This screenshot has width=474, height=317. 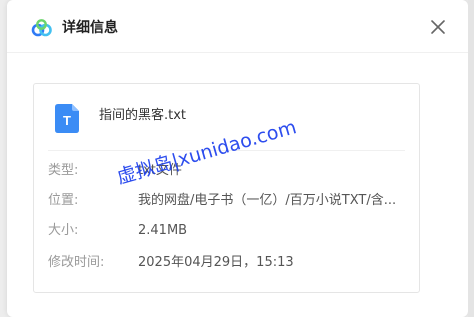 I want to click on detail-label: 修改时间:, so click(x=76, y=262).